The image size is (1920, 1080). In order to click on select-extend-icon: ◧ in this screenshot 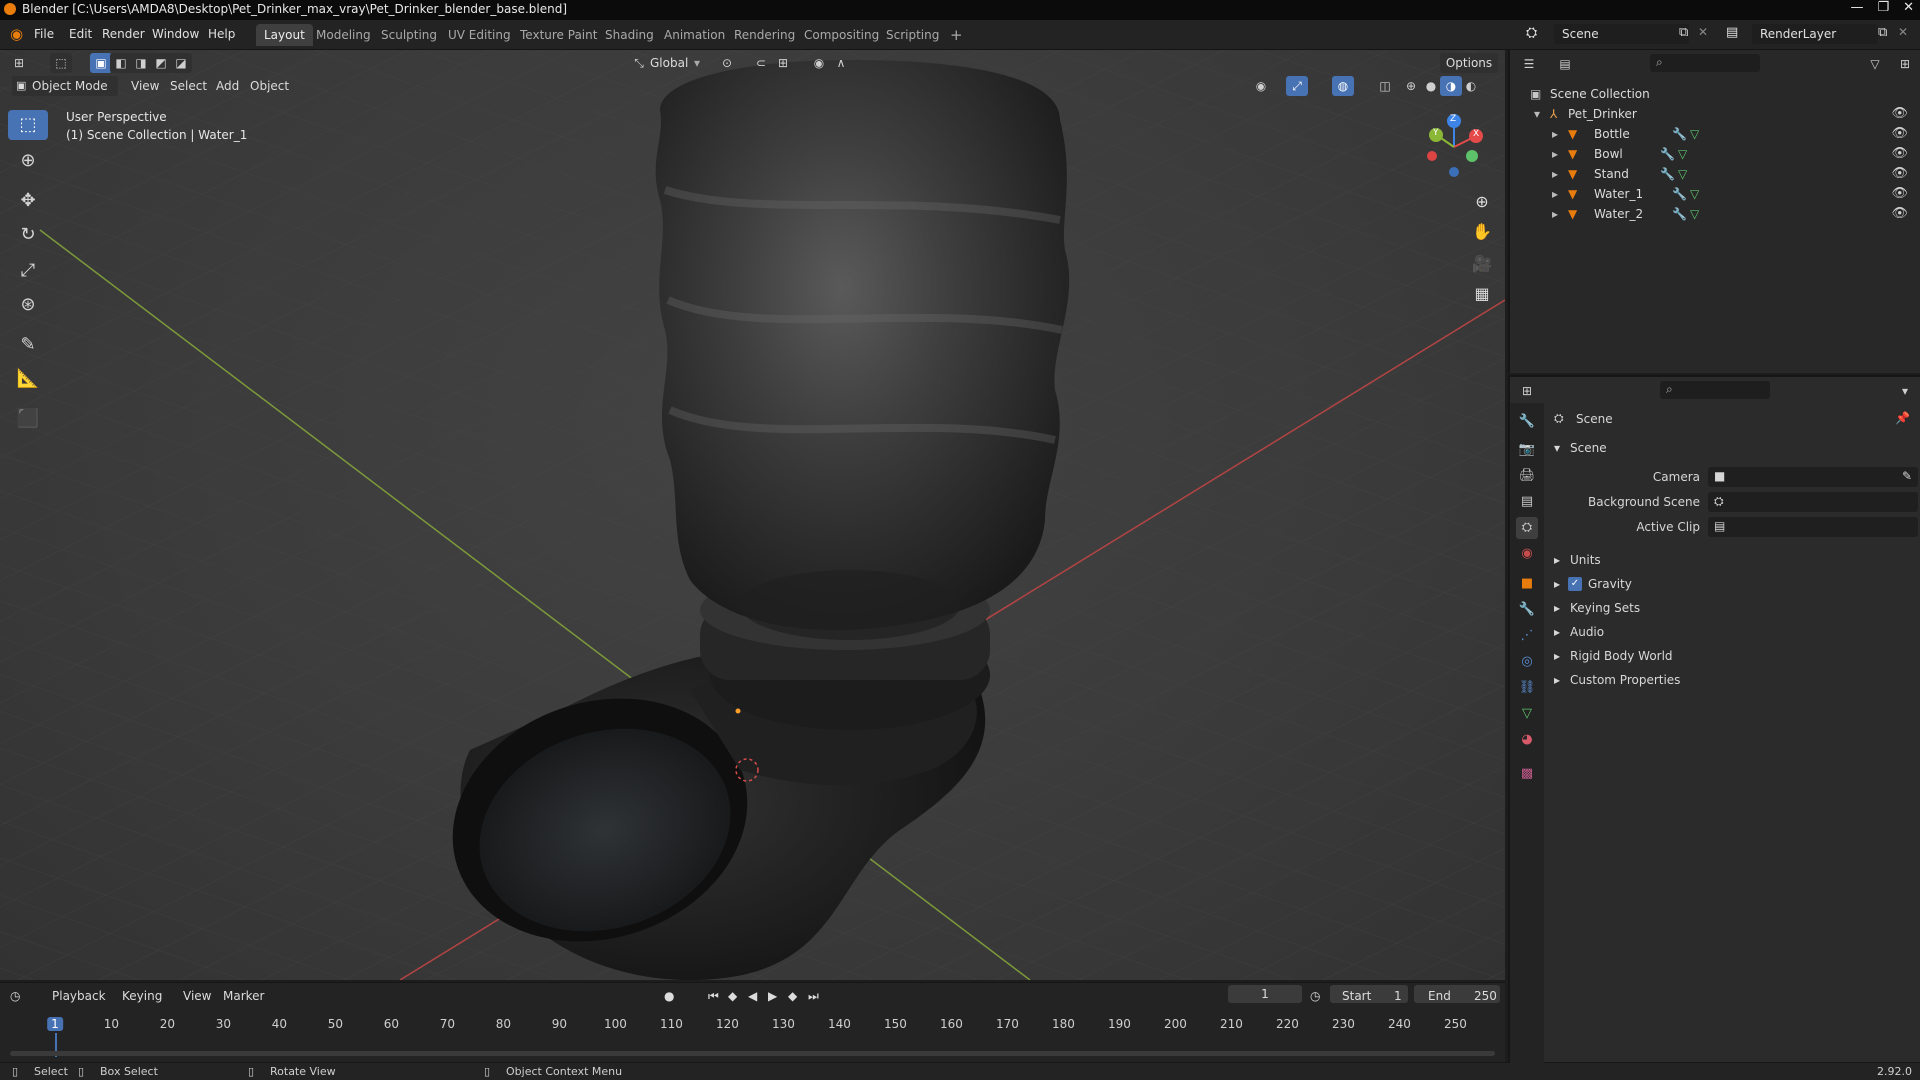, I will do `click(121, 63)`.